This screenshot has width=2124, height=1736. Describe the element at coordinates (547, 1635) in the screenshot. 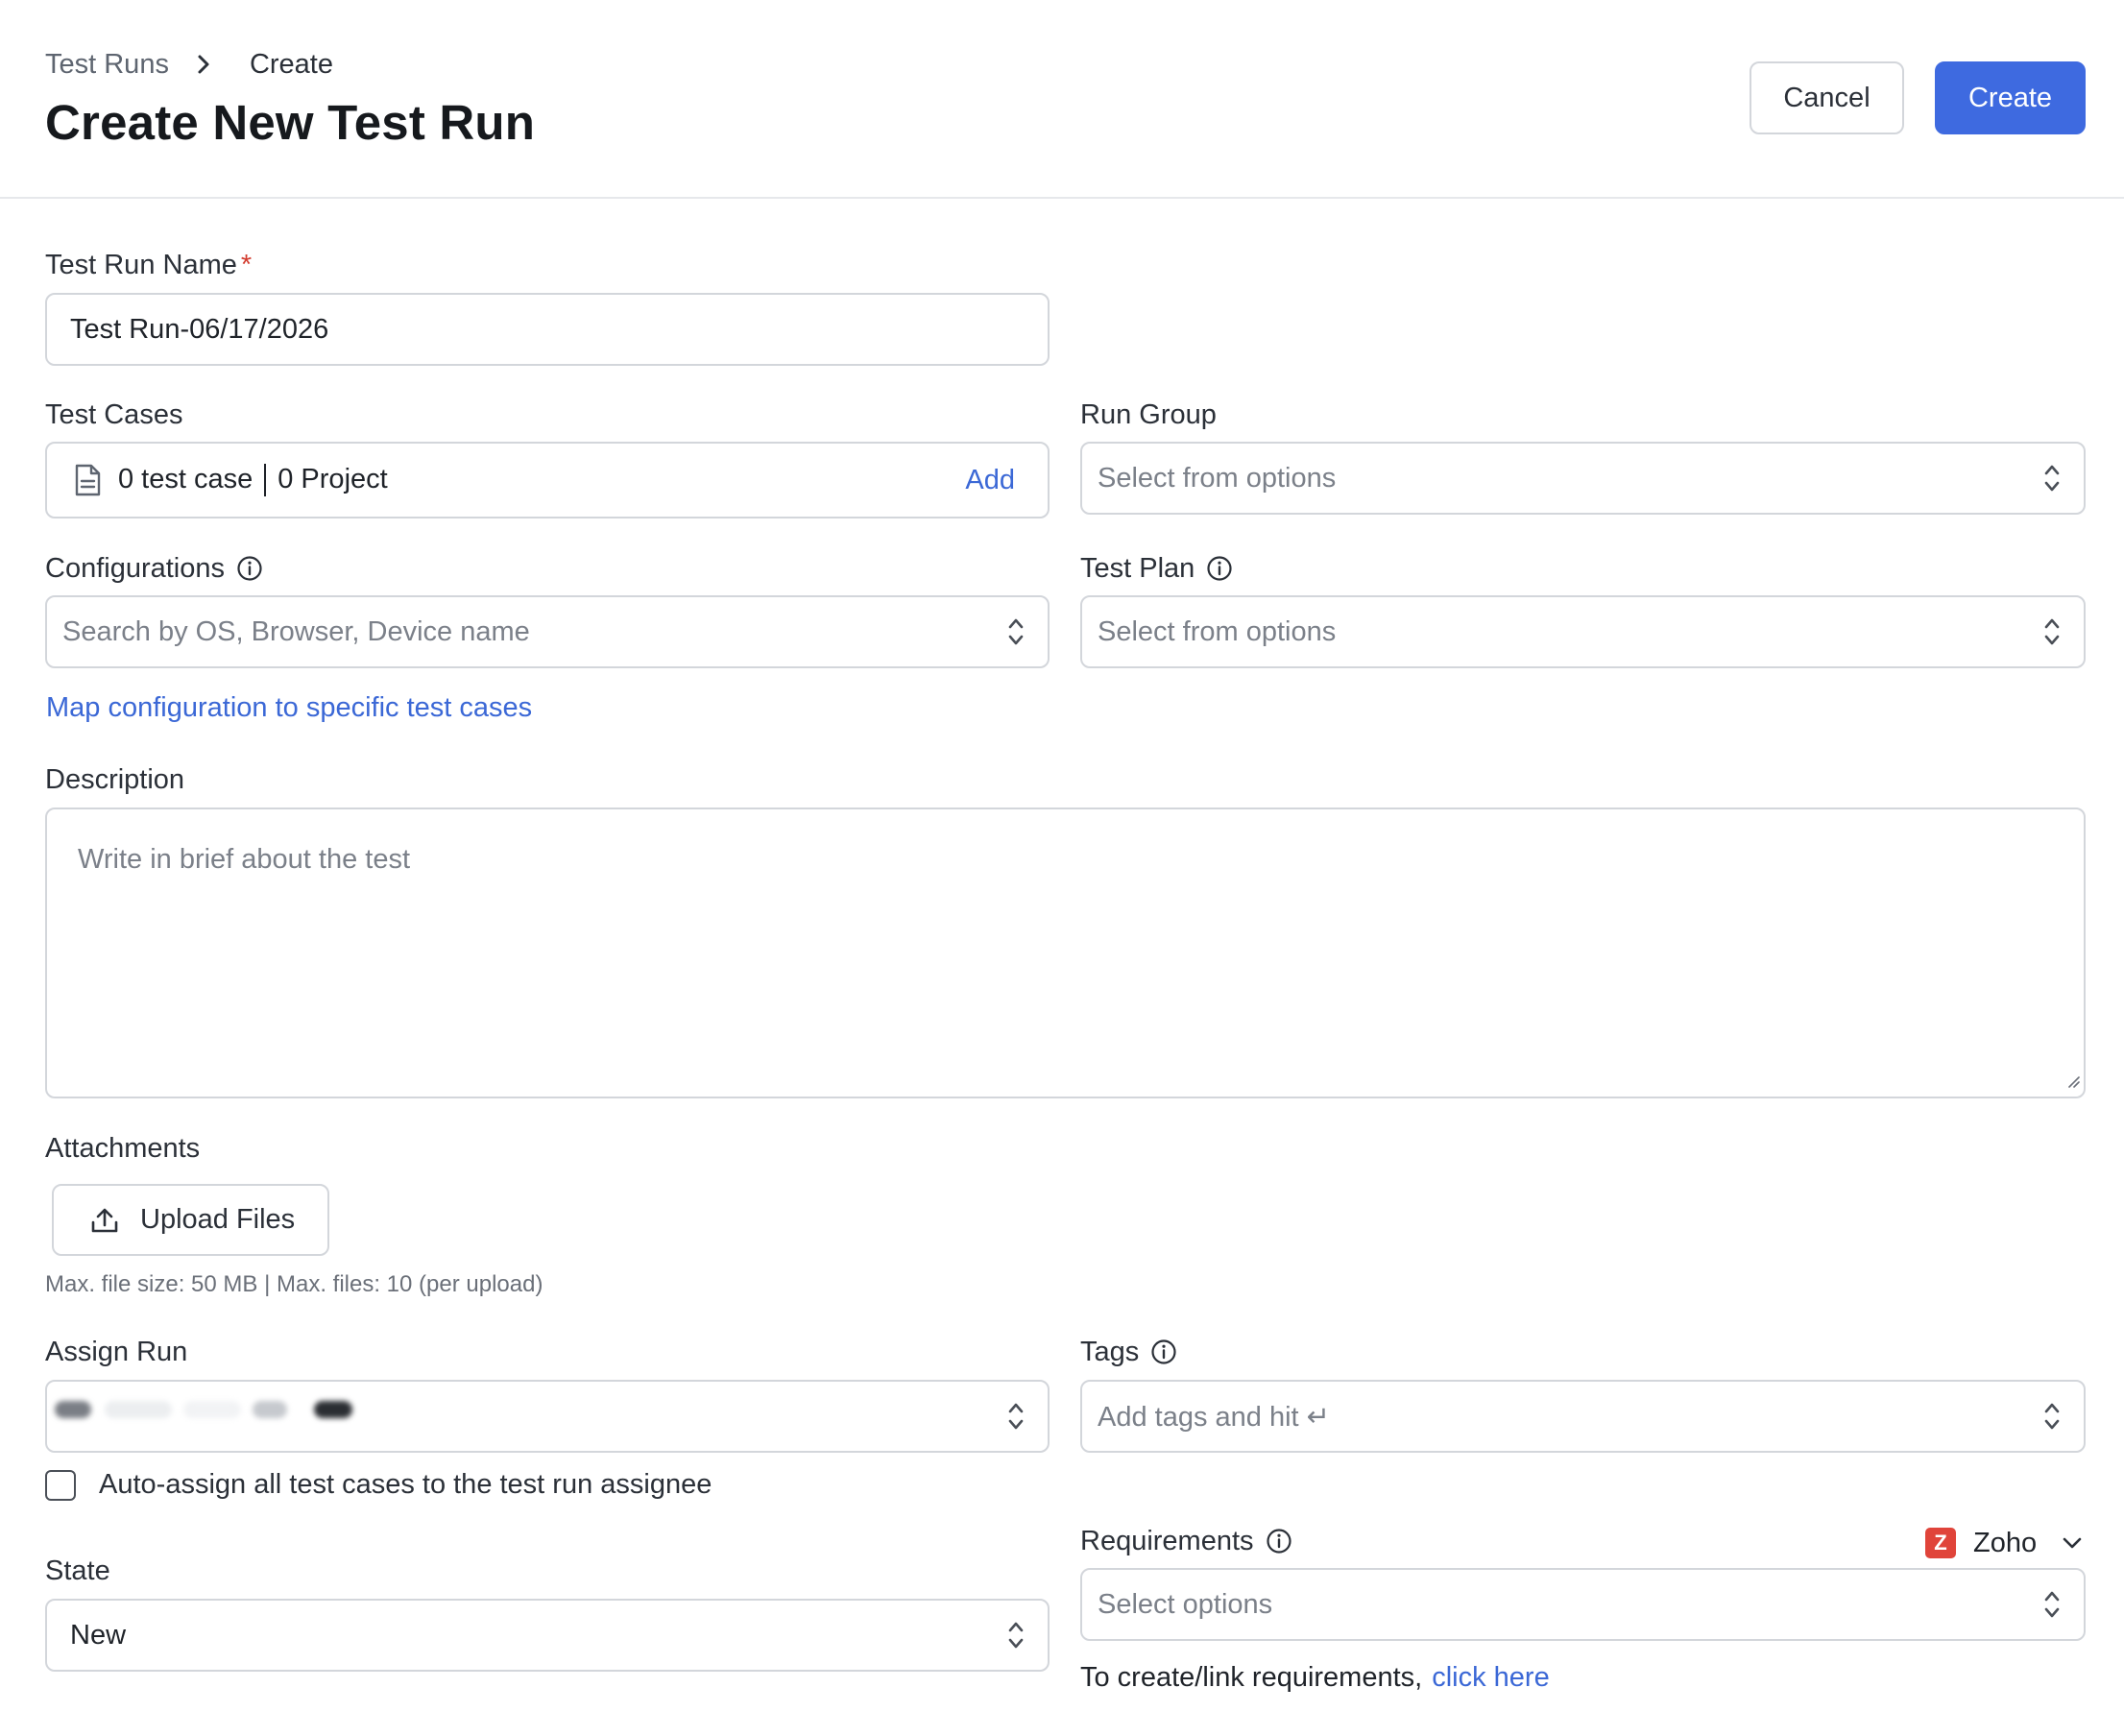

I see `state-select: New` at that location.